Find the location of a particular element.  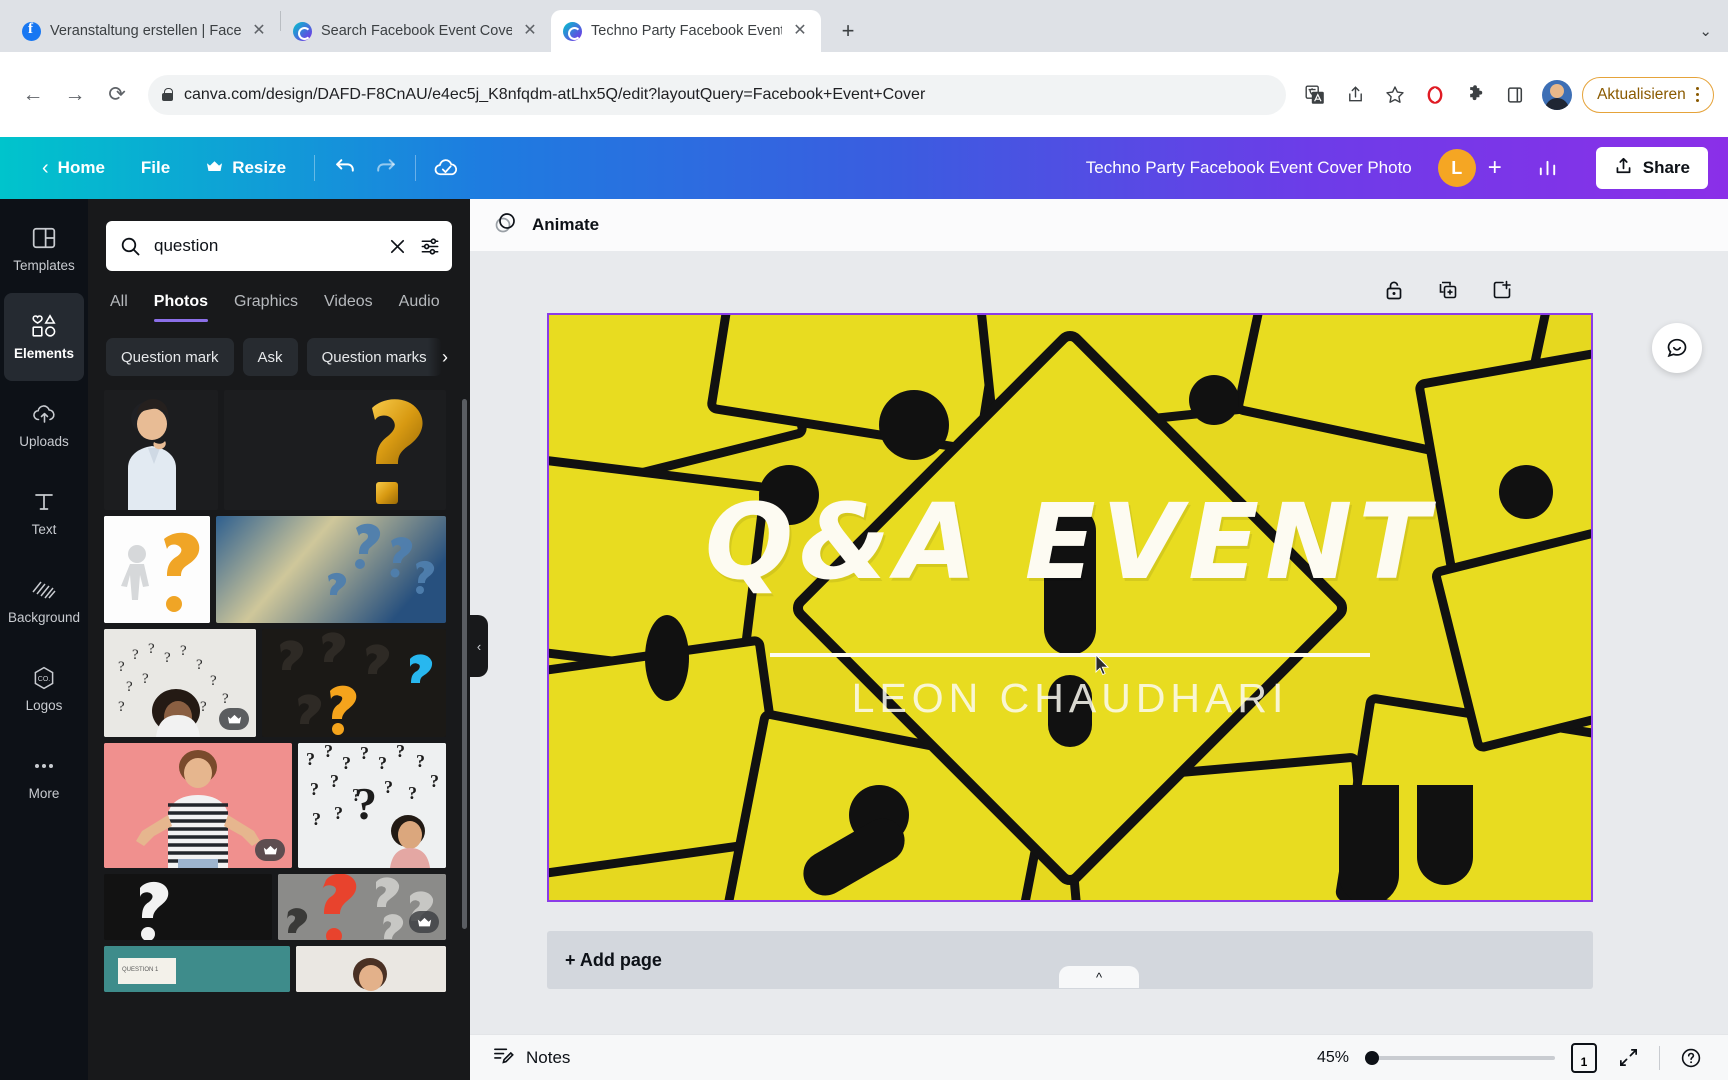

notes-button: Notes is located at coordinates (531, 1058).